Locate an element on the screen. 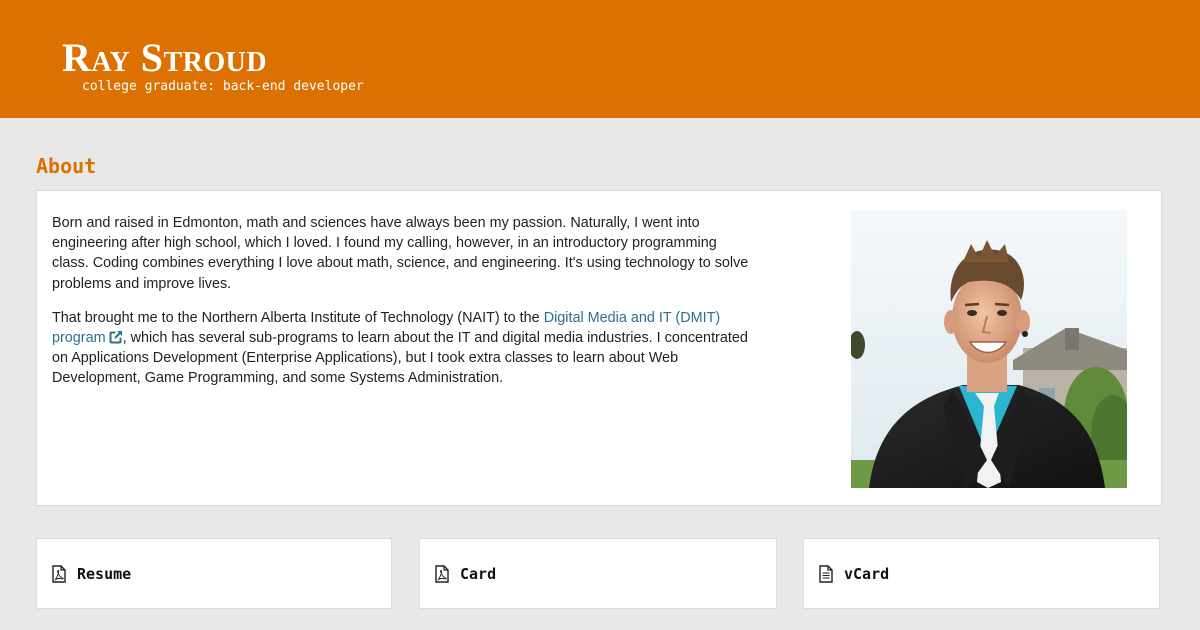  resume-label: Resume is located at coordinates (104, 574).